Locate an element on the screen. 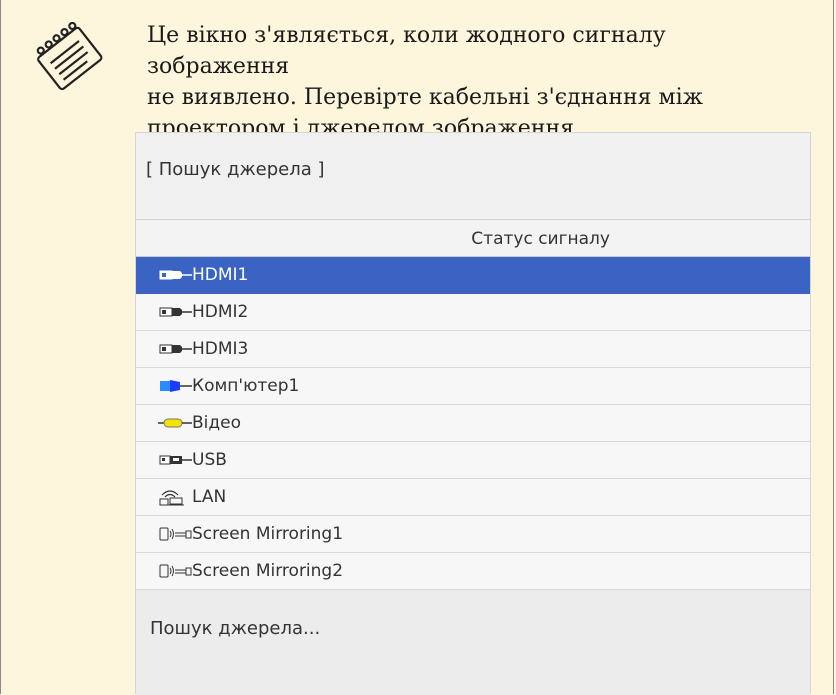  signal-status-header: Статус сигналу is located at coordinates (473, 239).